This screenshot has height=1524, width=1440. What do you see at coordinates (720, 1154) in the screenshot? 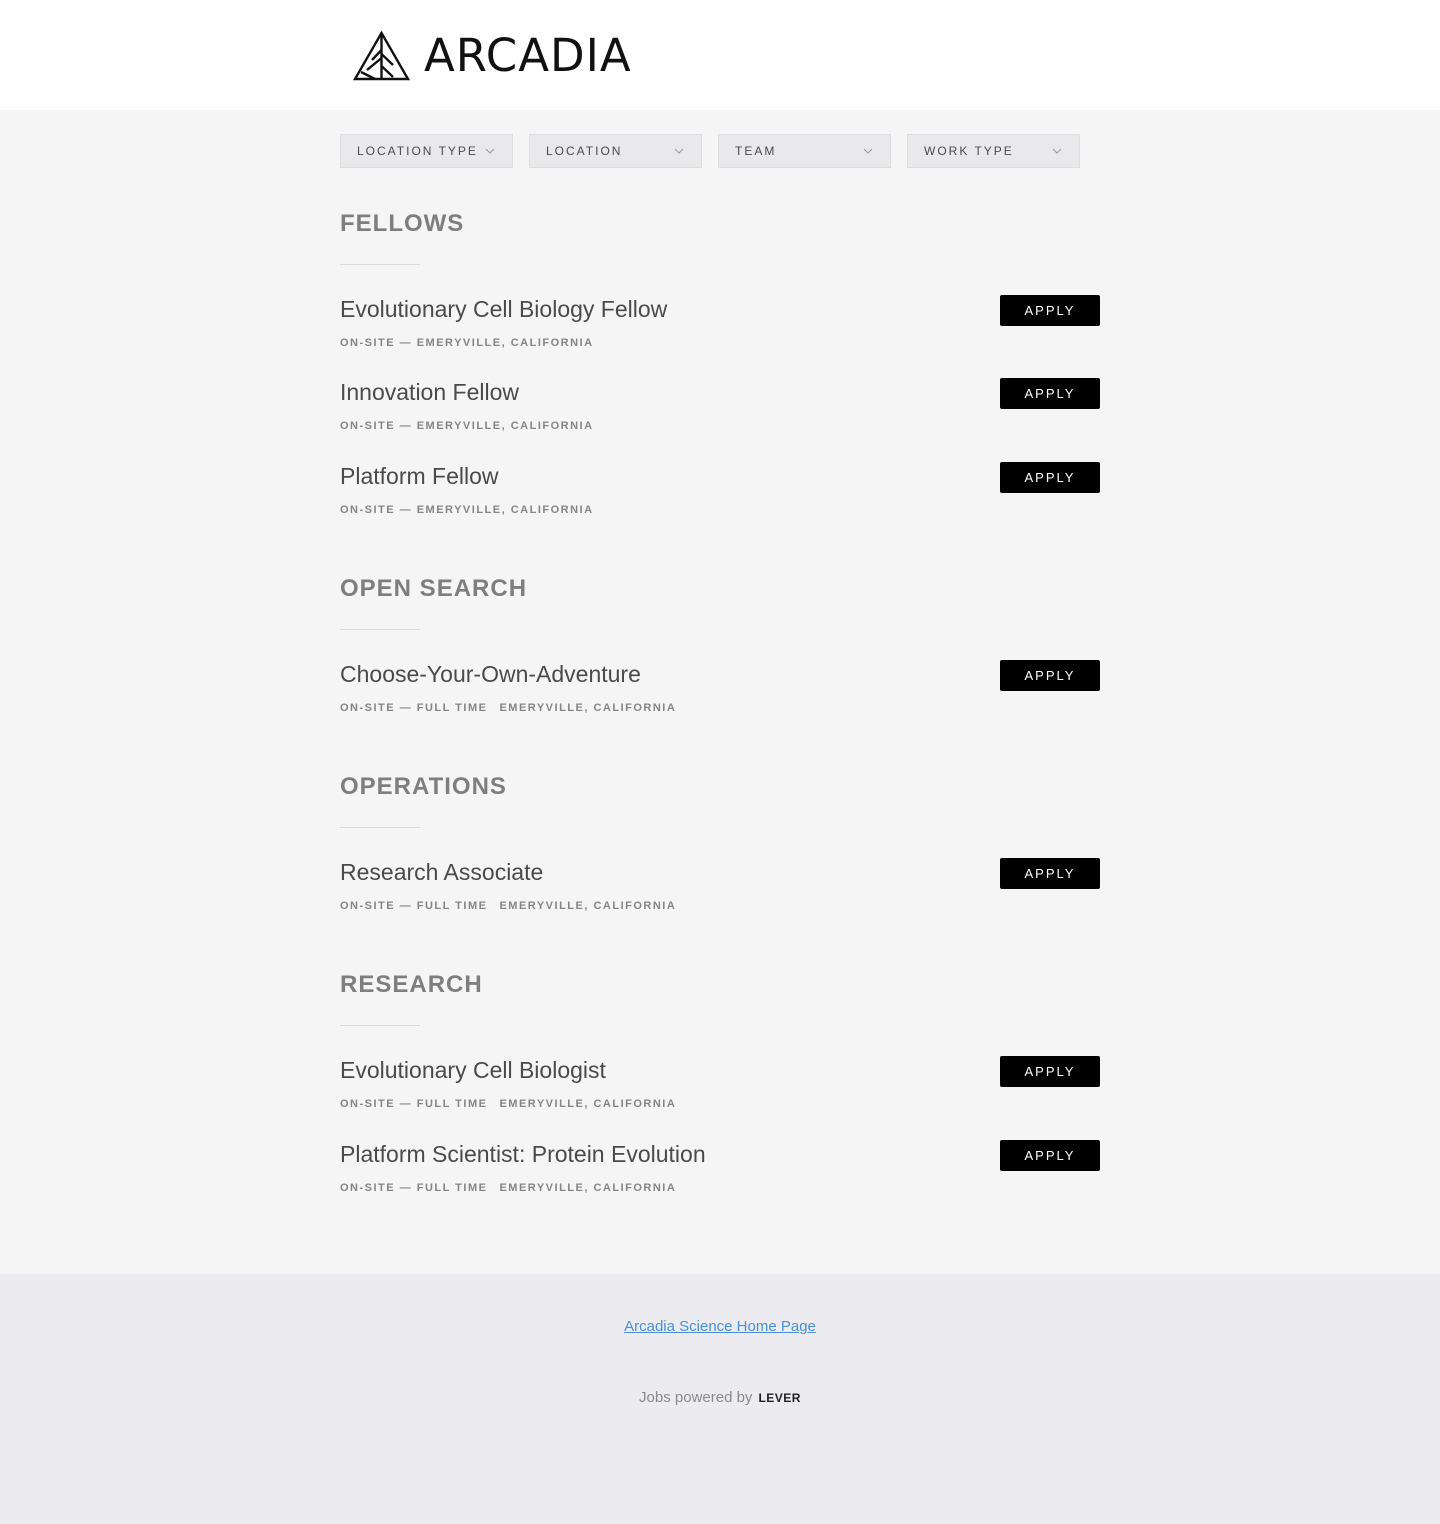
I see `posting-title: Platform Scientist: Protein Evolution` at bounding box center [720, 1154].